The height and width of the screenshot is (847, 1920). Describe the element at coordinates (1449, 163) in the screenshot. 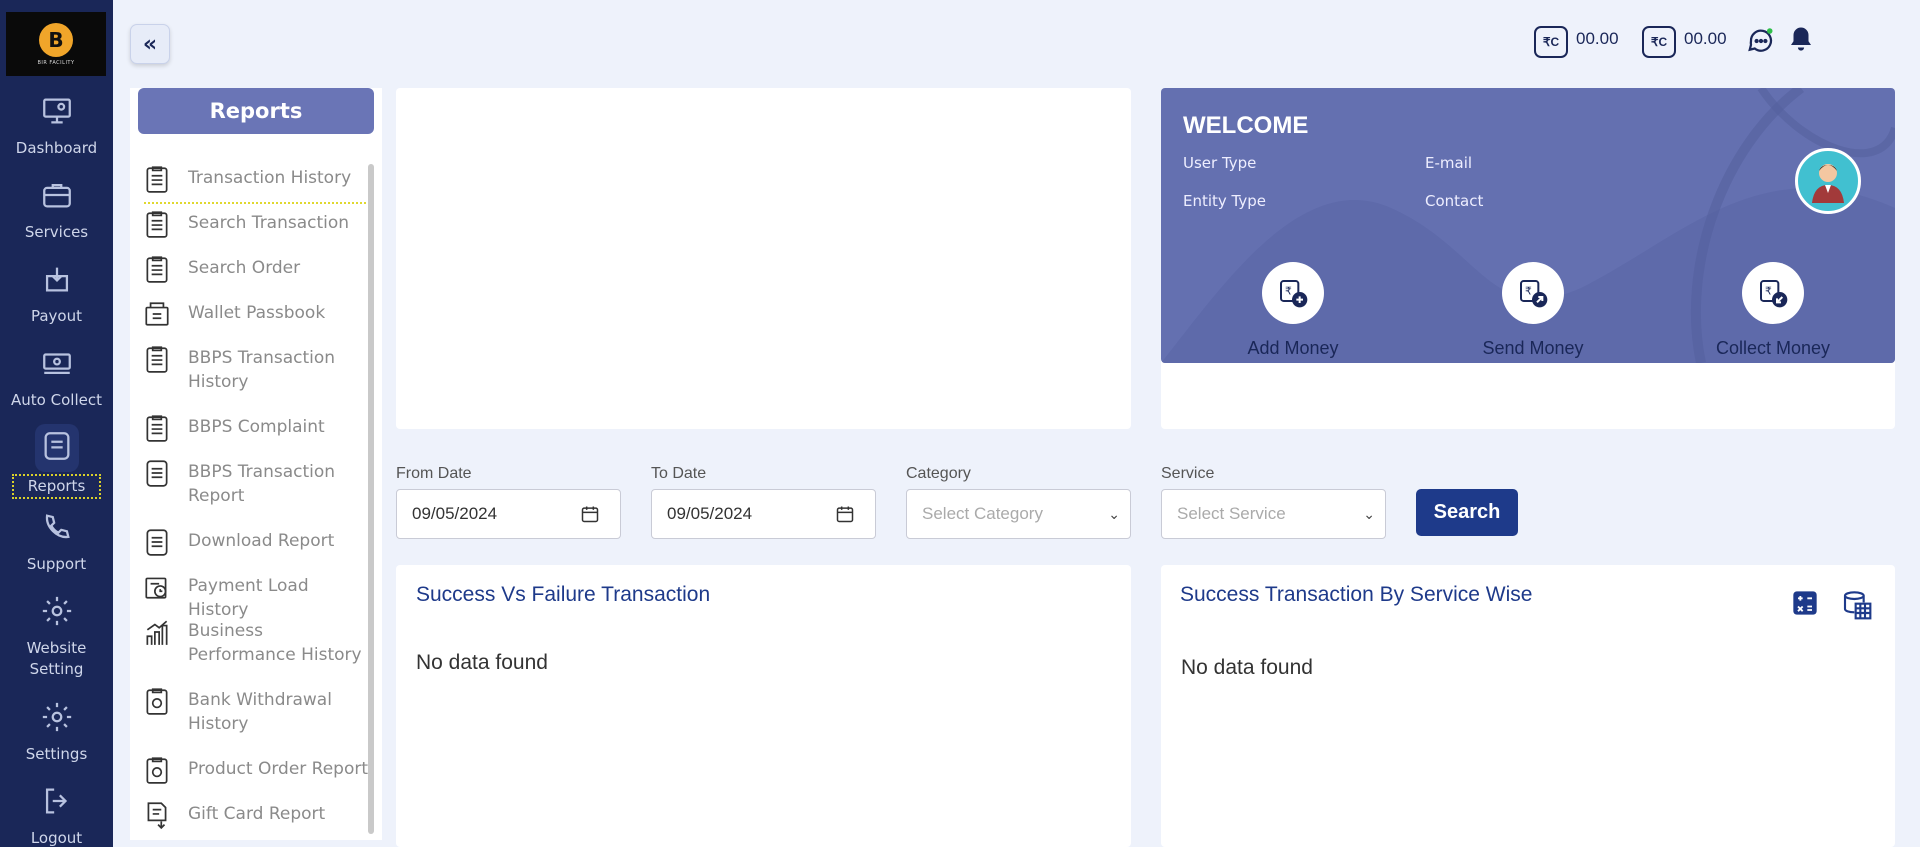

I see `email-label: E-mail` at that location.